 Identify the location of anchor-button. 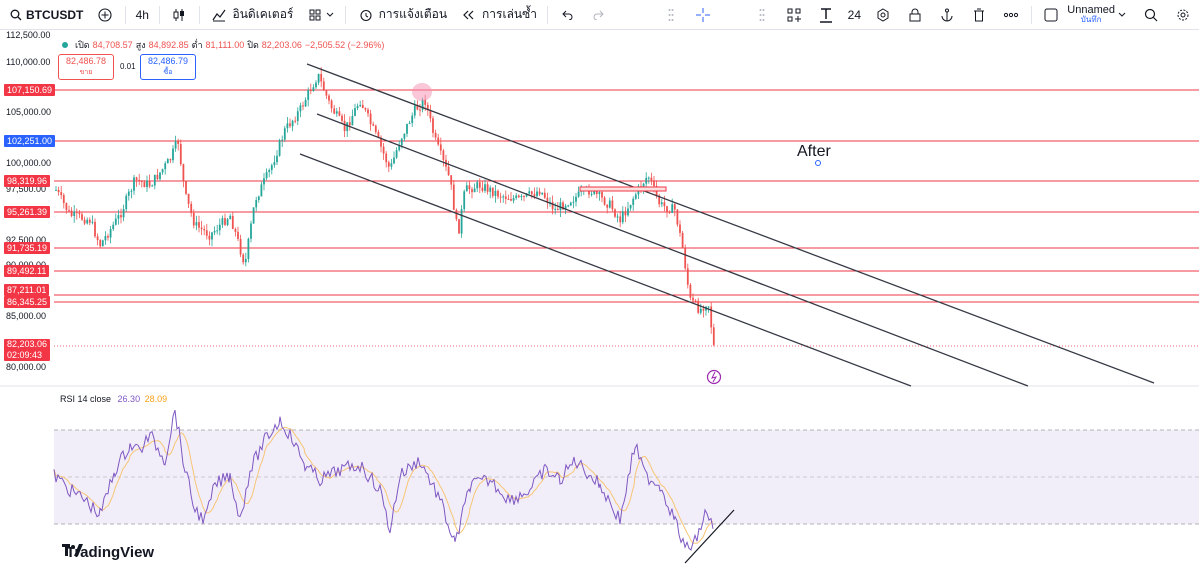
(947, 15).